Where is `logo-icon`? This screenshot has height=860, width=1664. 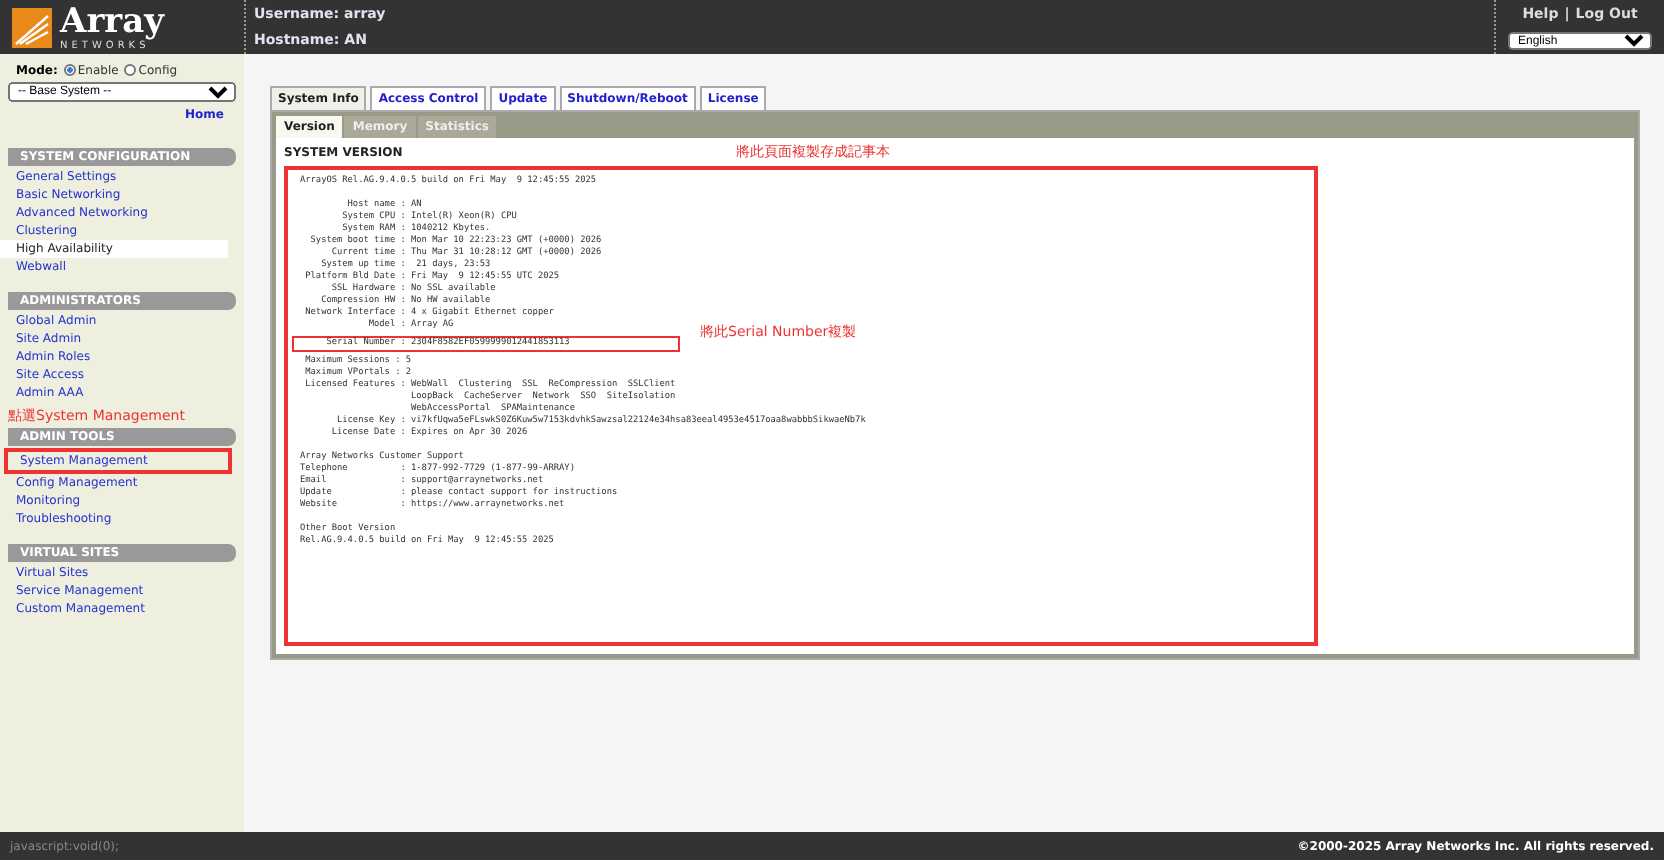 logo-icon is located at coordinates (32, 27).